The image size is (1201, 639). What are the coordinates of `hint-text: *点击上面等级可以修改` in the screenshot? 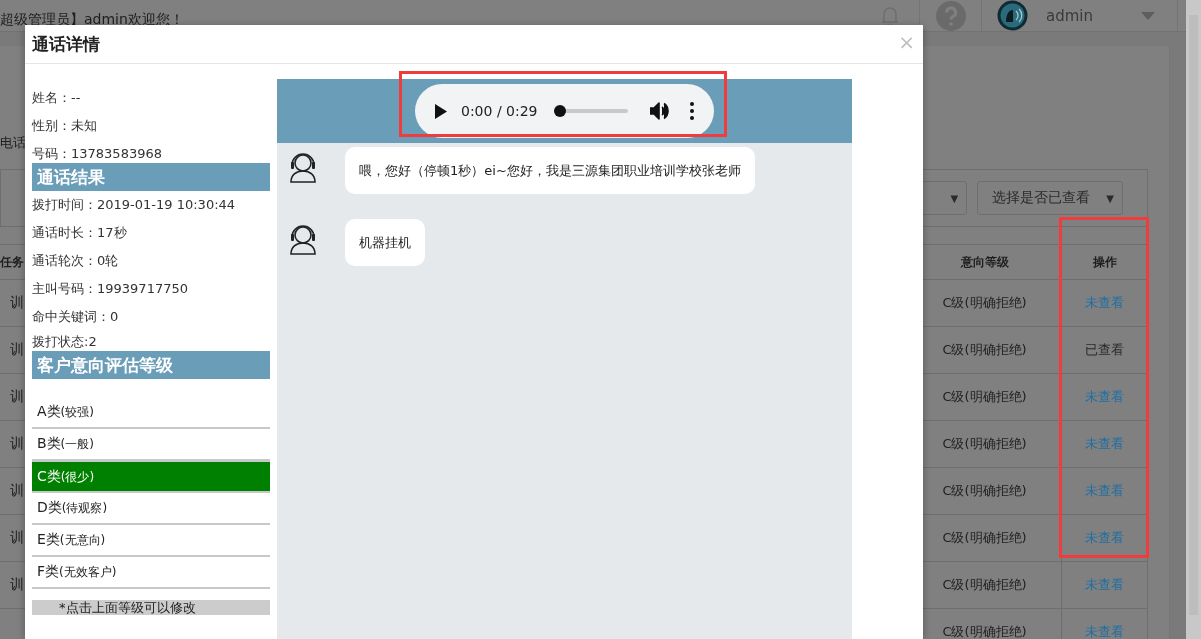 It's located at (151, 607).